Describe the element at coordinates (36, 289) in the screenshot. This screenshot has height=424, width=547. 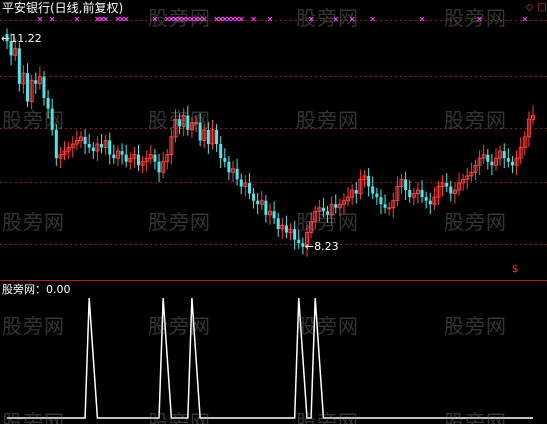
I see `indicator-label: 股旁网：0.00` at that location.